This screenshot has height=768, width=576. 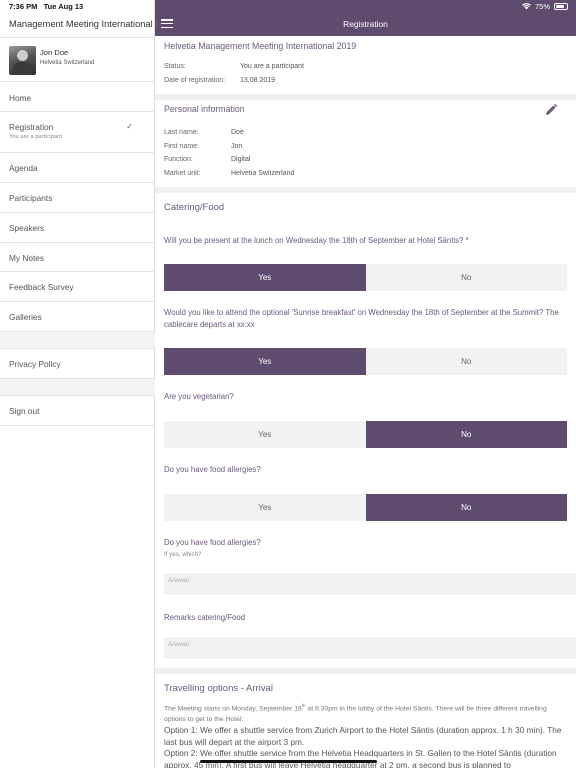 I want to click on pencil-icon, so click(x=551, y=110).